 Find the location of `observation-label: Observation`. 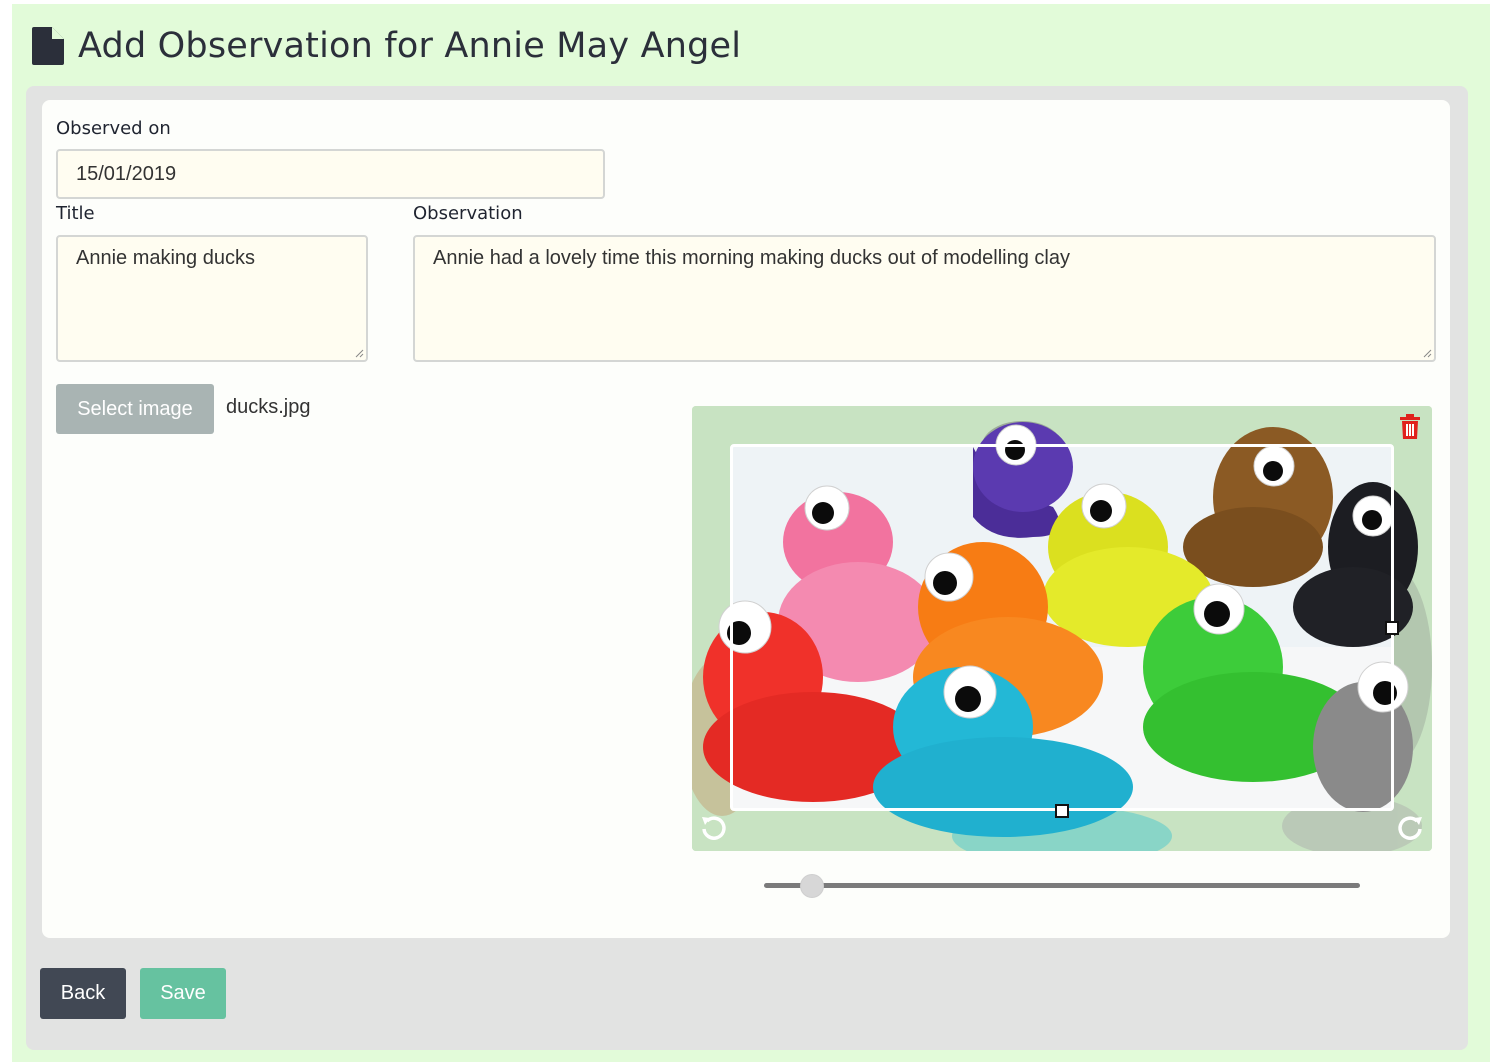

observation-label: Observation is located at coordinates (468, 213).